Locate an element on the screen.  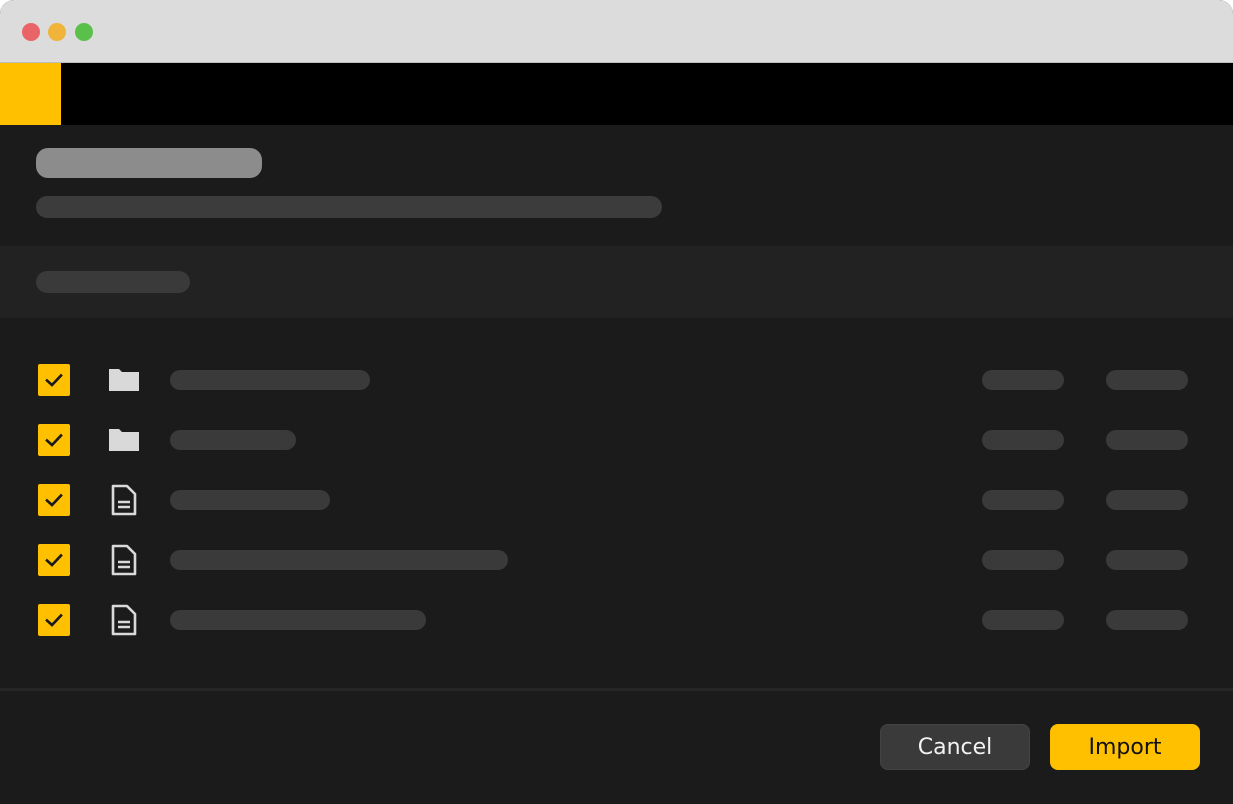
dialog-subtitle-placeholder is located at coordinates (349, 207).